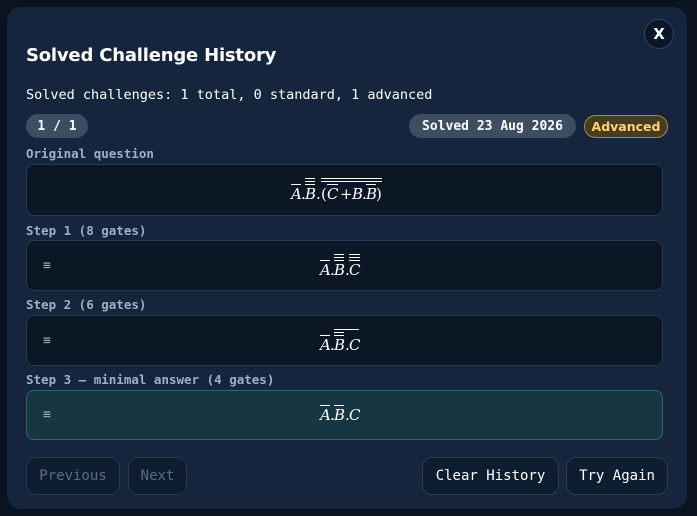  Describe the element at coordinates (73, 476) in the screenshot. I see `previous-button: Previous` at that location.